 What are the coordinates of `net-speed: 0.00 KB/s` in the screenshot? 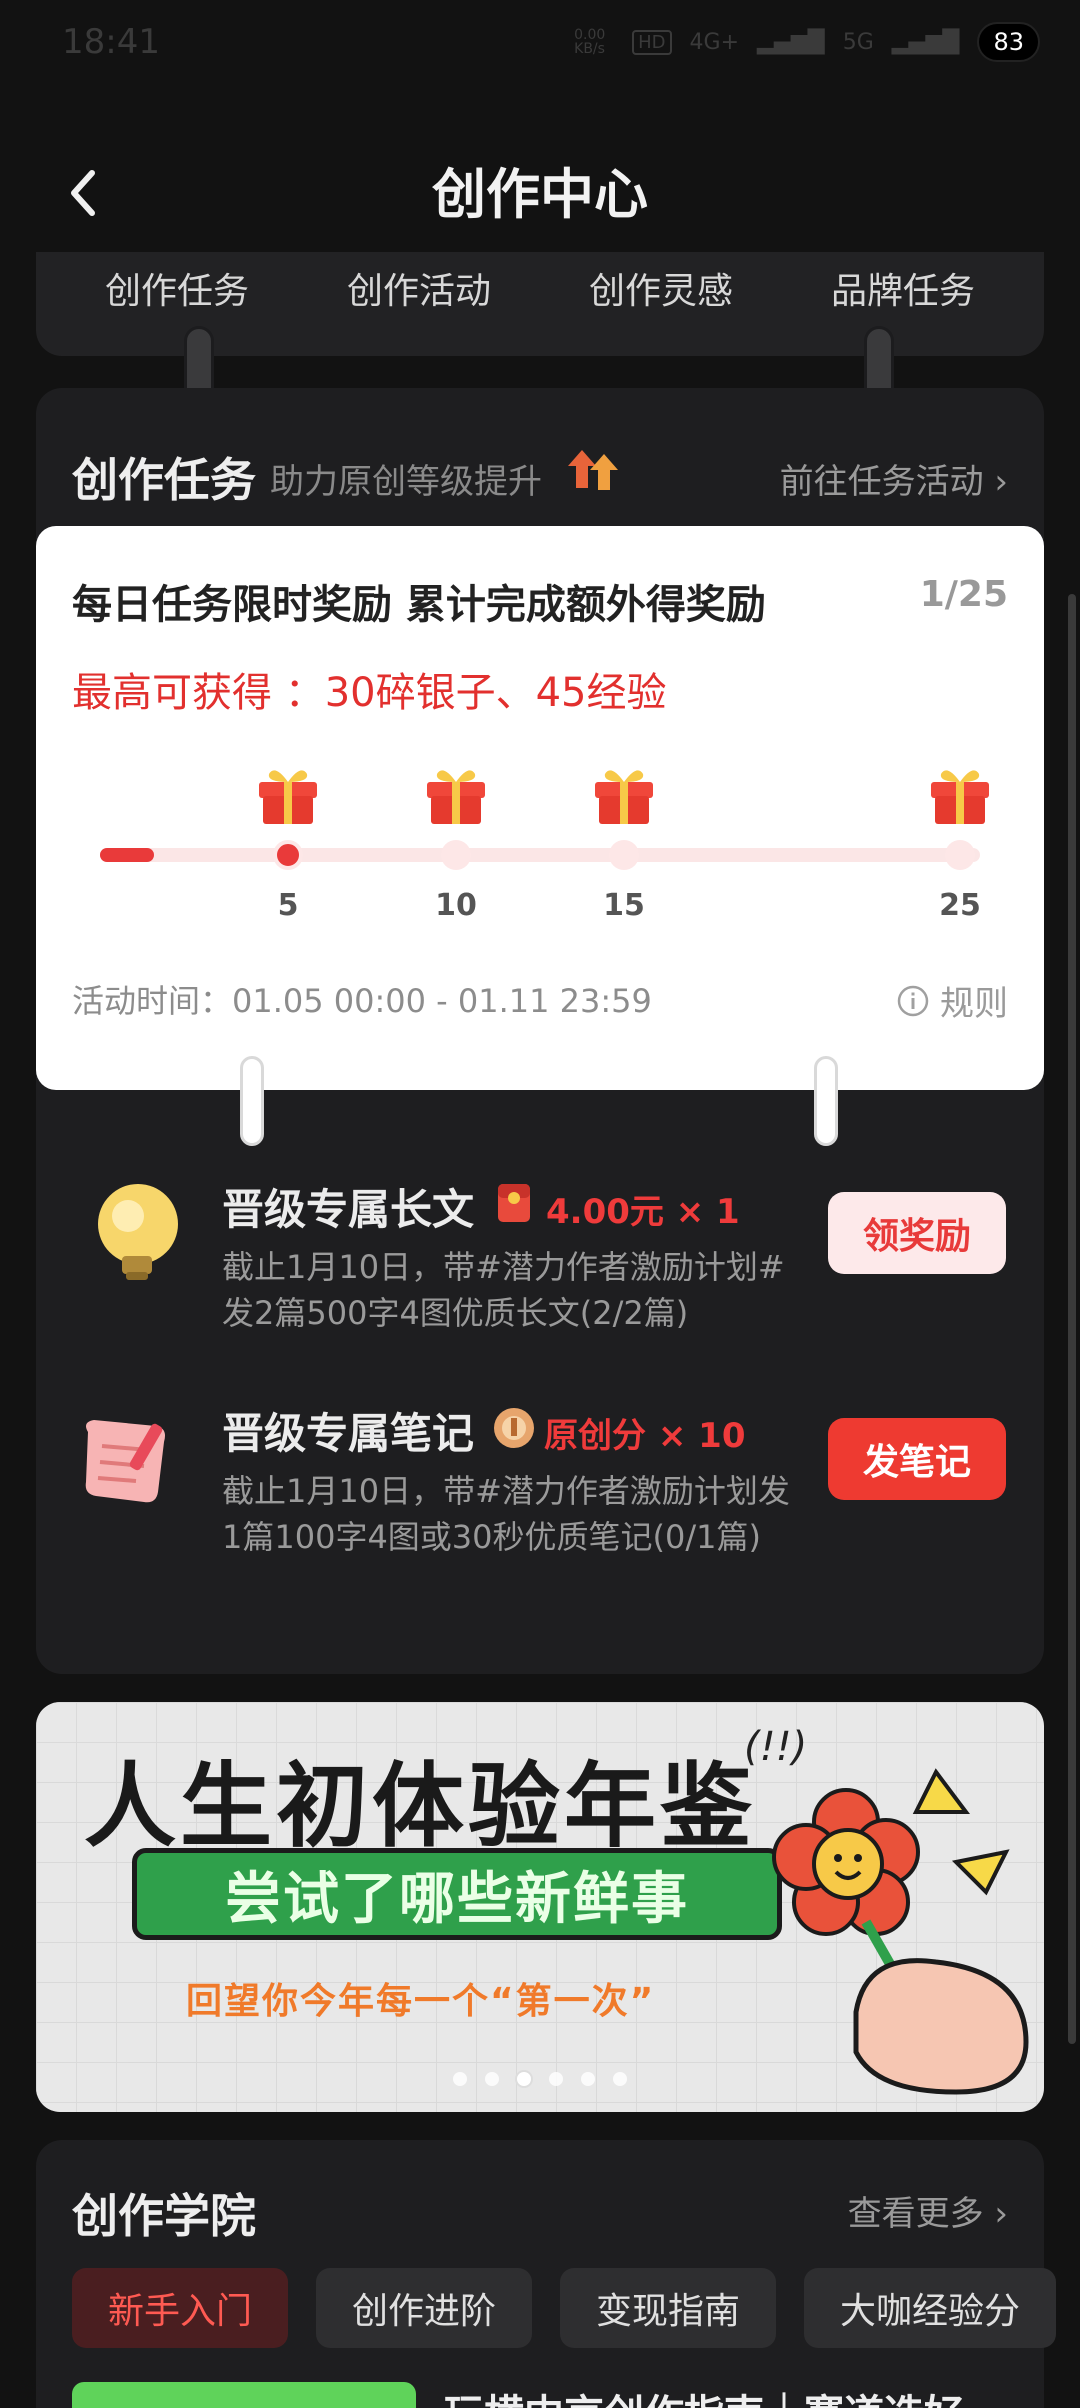 It's located at (590, 42).